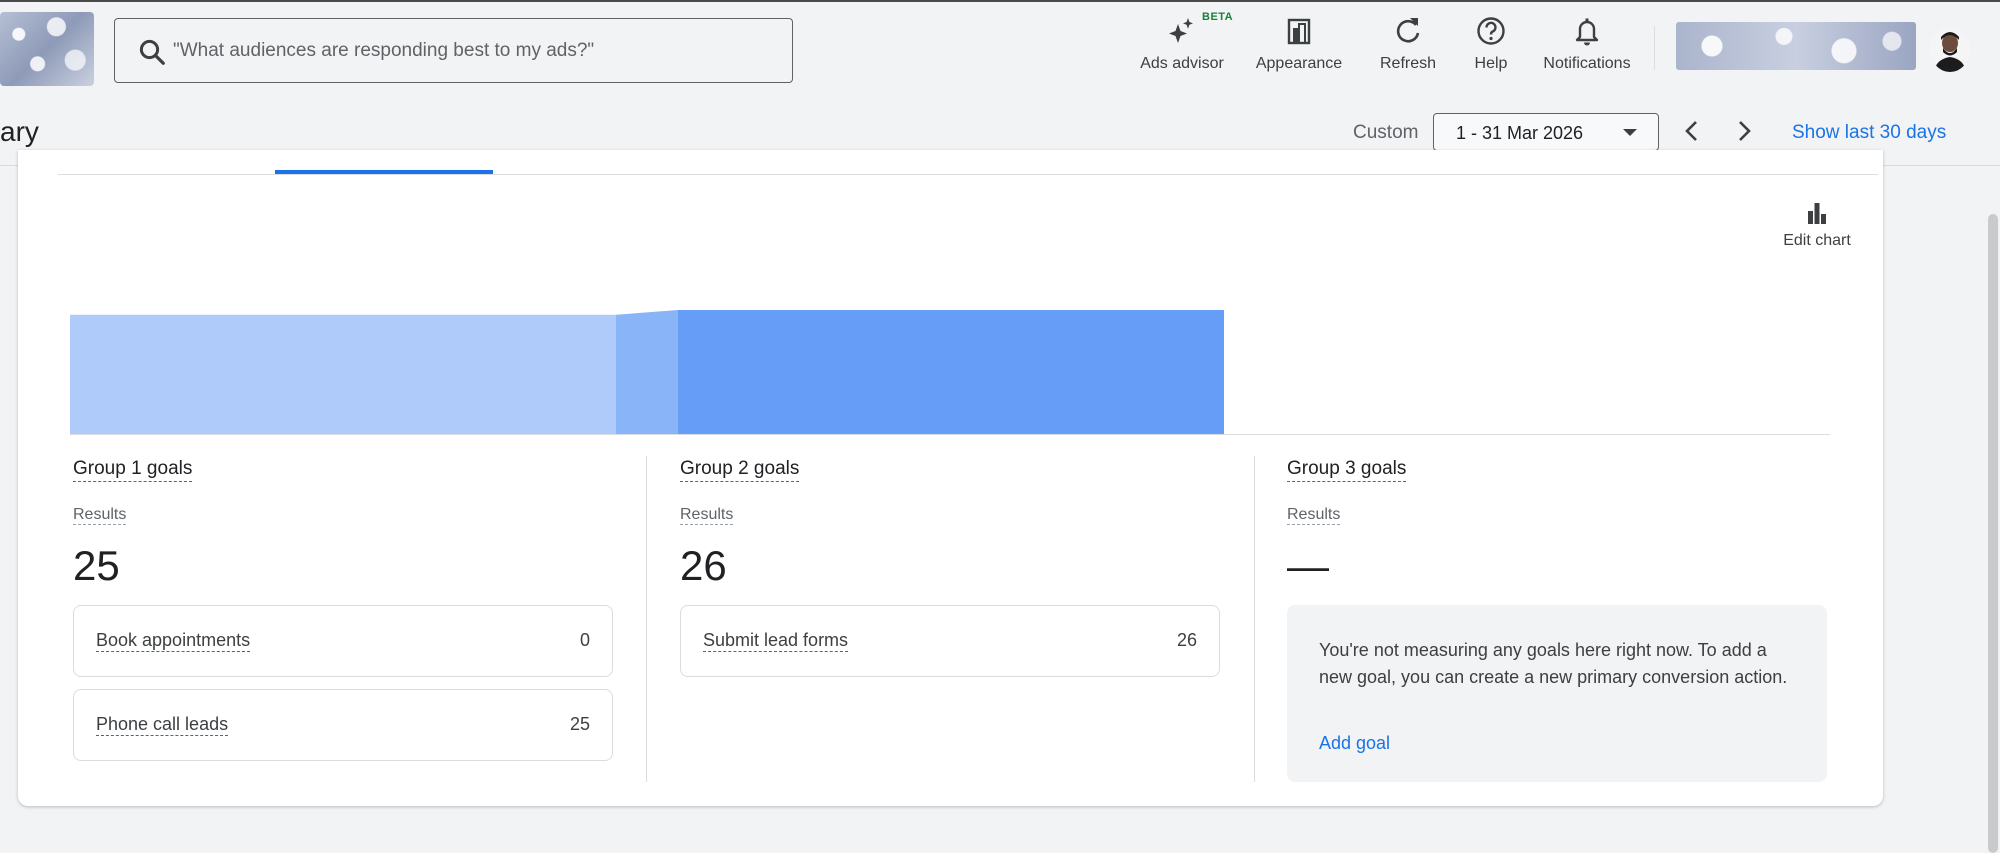 Image resolution: width=2000 pixels, height=853 pixels. Describe the element at coordinates (579, 724) in the screenshot. I see `goal-count: 25` at that location.